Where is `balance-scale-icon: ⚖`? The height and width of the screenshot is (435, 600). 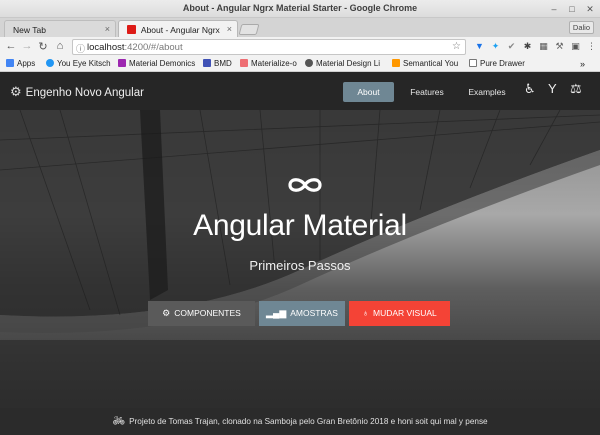 balance-scale-icon: ⚖ is located at coordinates (576, 89).